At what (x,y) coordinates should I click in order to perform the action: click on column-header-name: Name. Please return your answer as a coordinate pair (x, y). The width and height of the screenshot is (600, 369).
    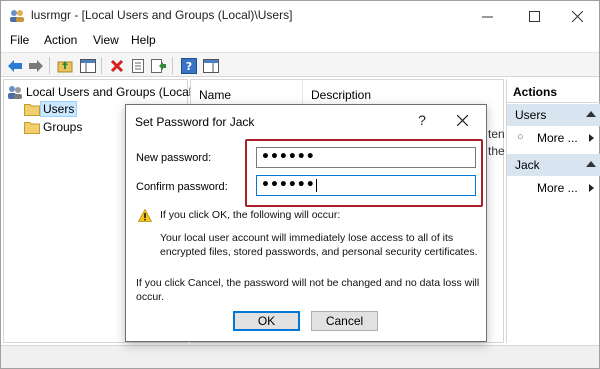
    Looking at the image, I should click on (247, 92).